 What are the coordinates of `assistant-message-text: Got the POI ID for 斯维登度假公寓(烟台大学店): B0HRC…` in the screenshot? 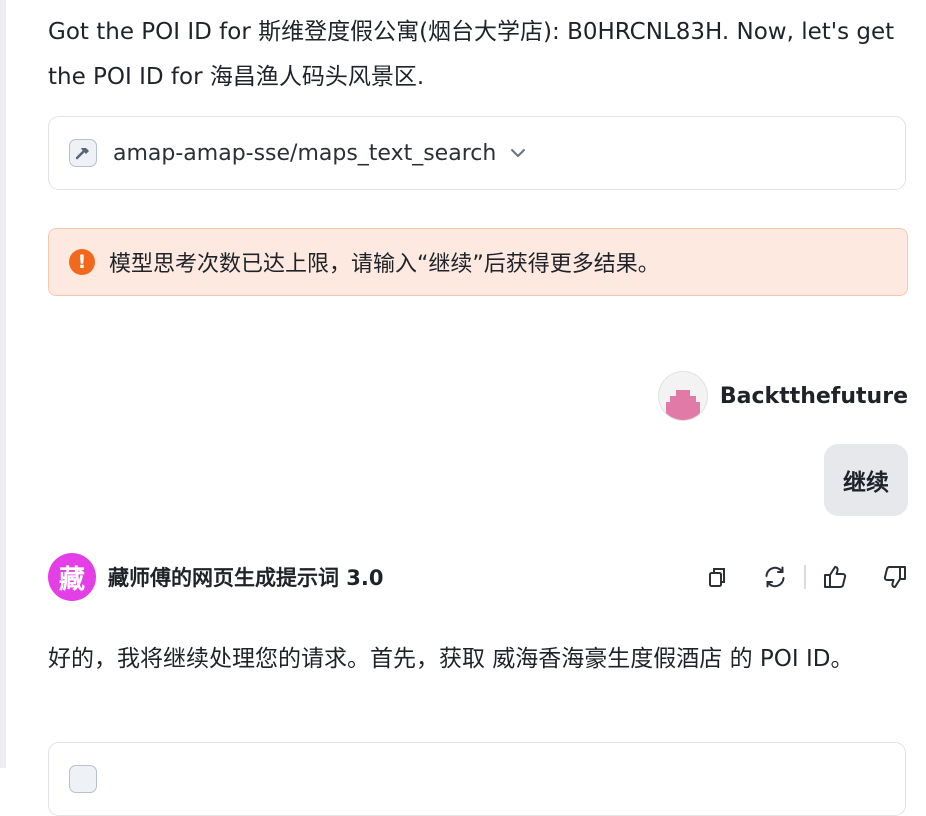 It's located at (471, 54).